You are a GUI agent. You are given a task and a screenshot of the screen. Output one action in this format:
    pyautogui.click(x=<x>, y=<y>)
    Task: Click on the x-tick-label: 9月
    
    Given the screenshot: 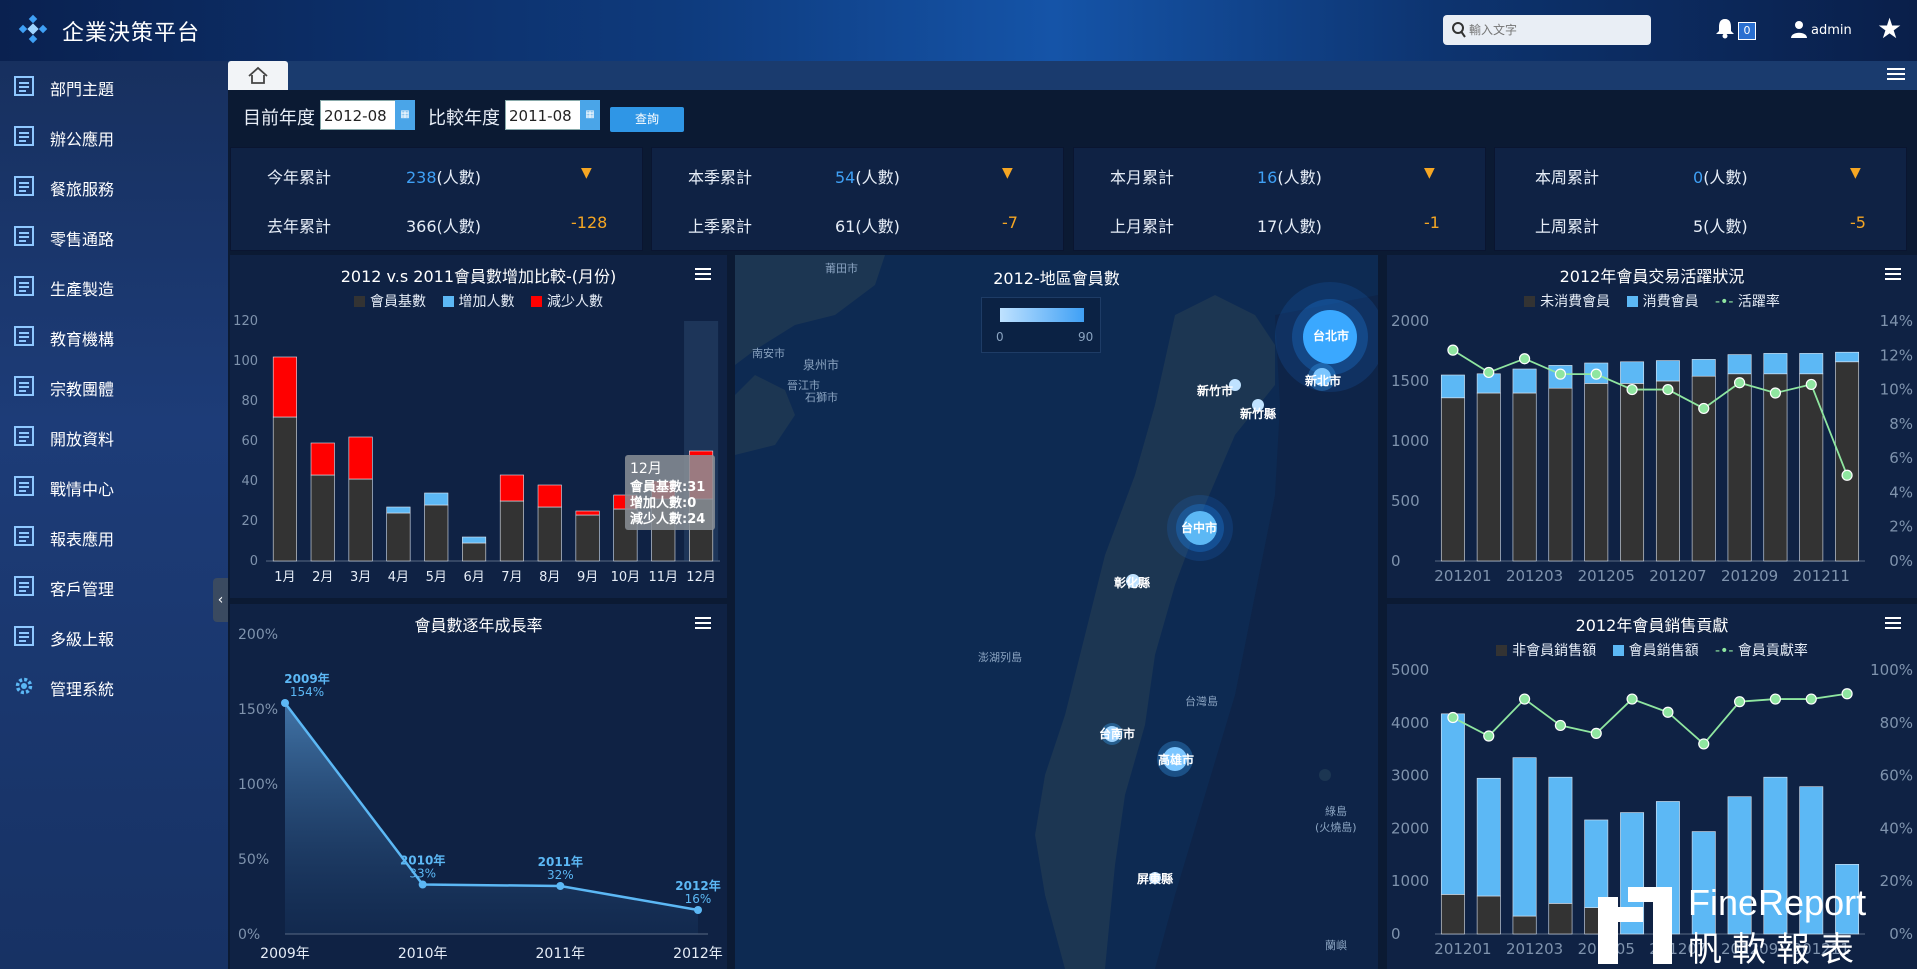 What is the action you would take?
    pyautogui.click(x=587, y=577)
    